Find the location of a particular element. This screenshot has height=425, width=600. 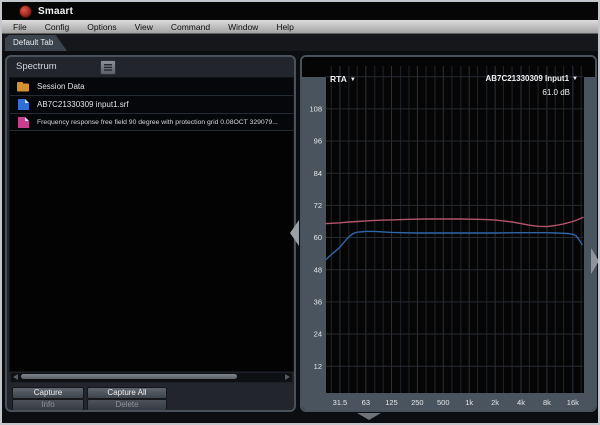

y-tick-label: 72 is located at coordinates (318, 205).